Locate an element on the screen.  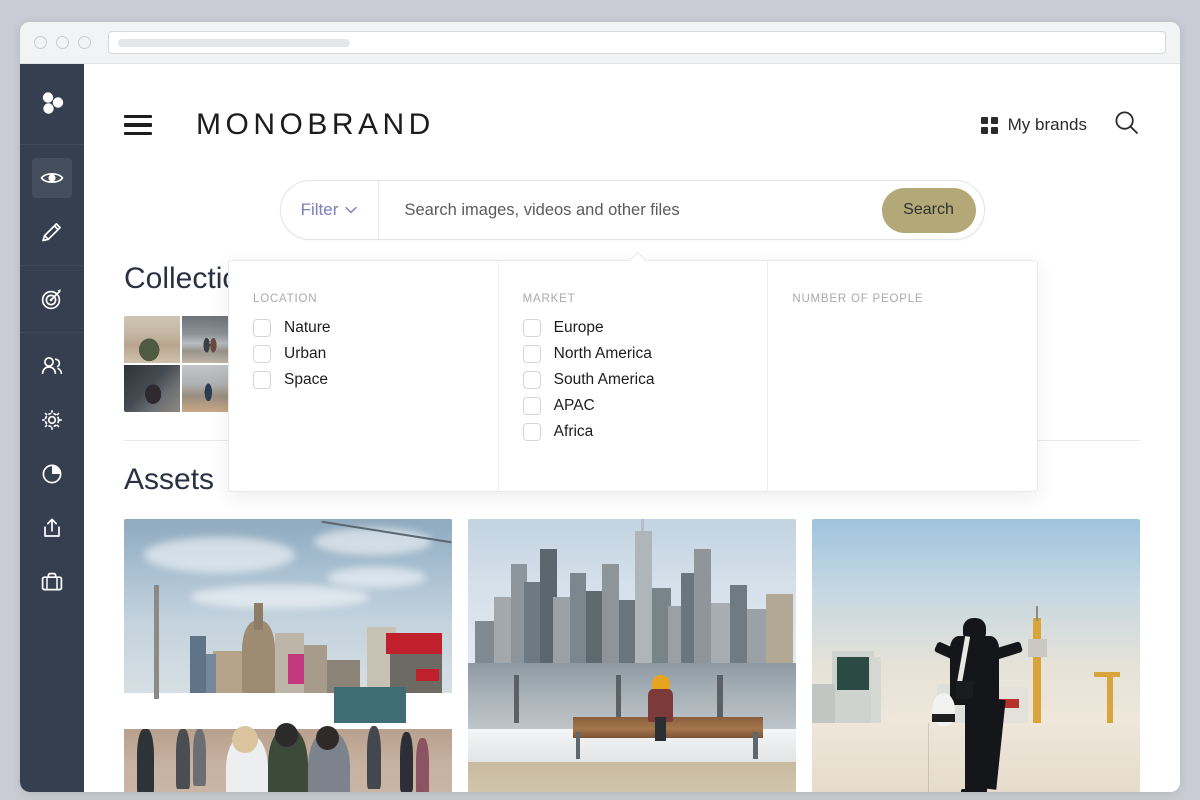
users-icon is located at coordinates (52, 366).